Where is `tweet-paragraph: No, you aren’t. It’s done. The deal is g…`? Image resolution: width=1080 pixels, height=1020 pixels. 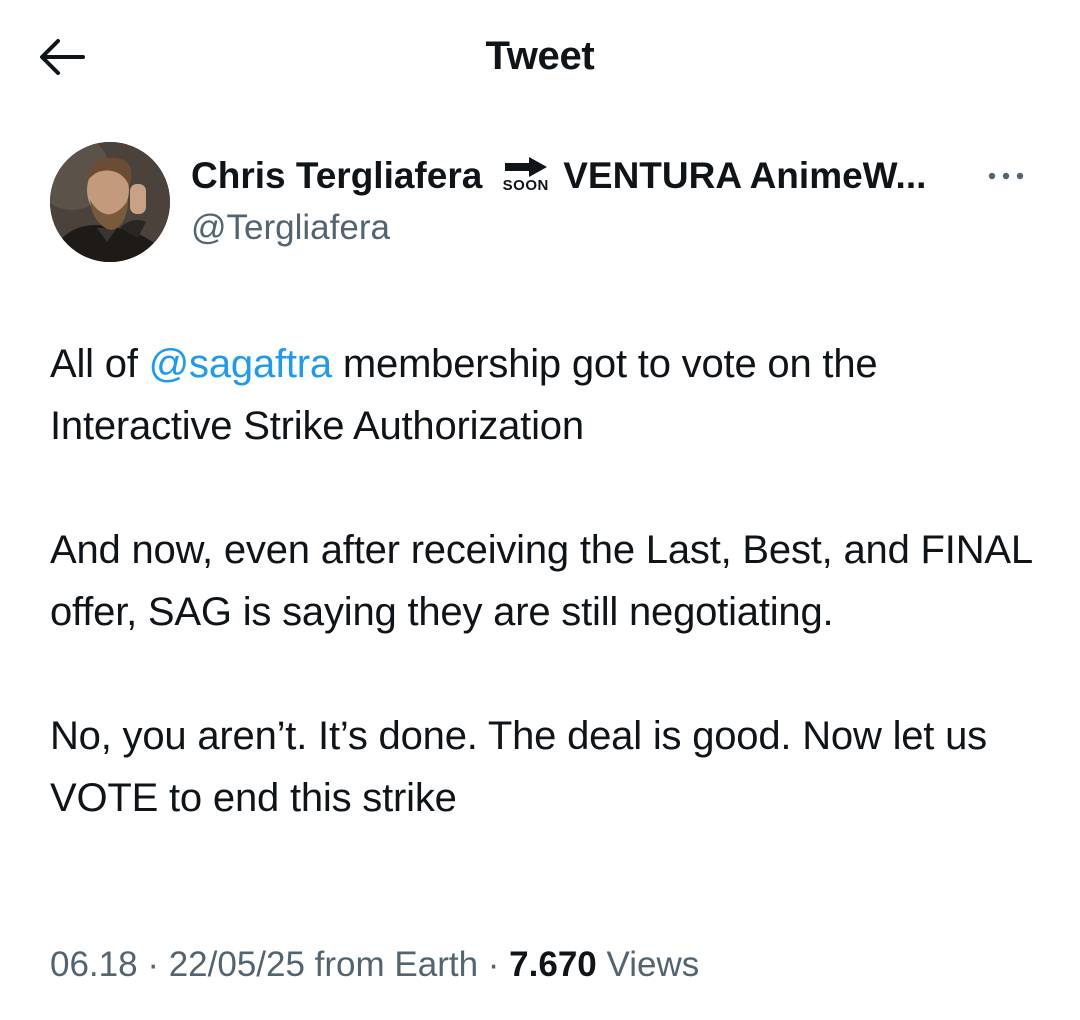 tweet-paragraph: No, you aren’t. It’s done. The deal is g… is located at coordinates (518, 767).